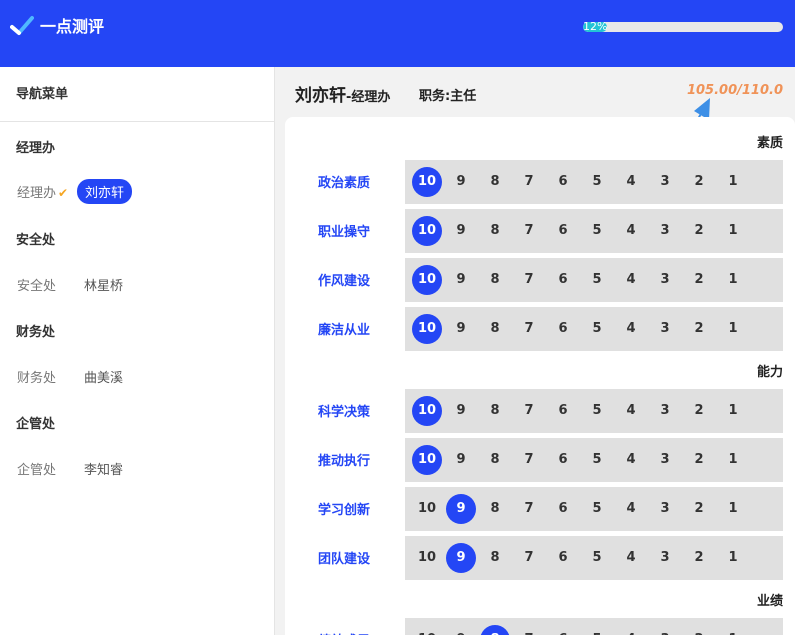 This screenshot has width=795, height=635. What do you see at coordinates (105, 191) in the screenshot?
I see `person-liu-yixuan: 刘亦轩` at bounding box center [105, 191].